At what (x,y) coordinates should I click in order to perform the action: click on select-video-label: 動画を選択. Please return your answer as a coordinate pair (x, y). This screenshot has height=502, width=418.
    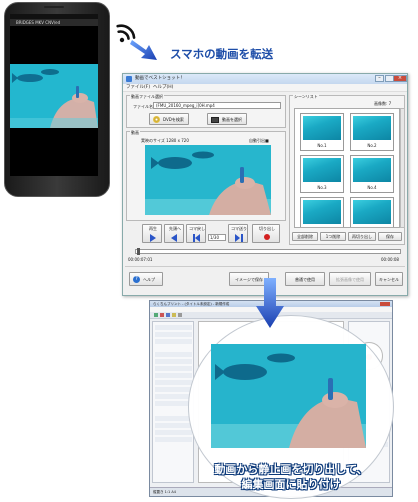
    Looking at the image, I should click on (232, 119).